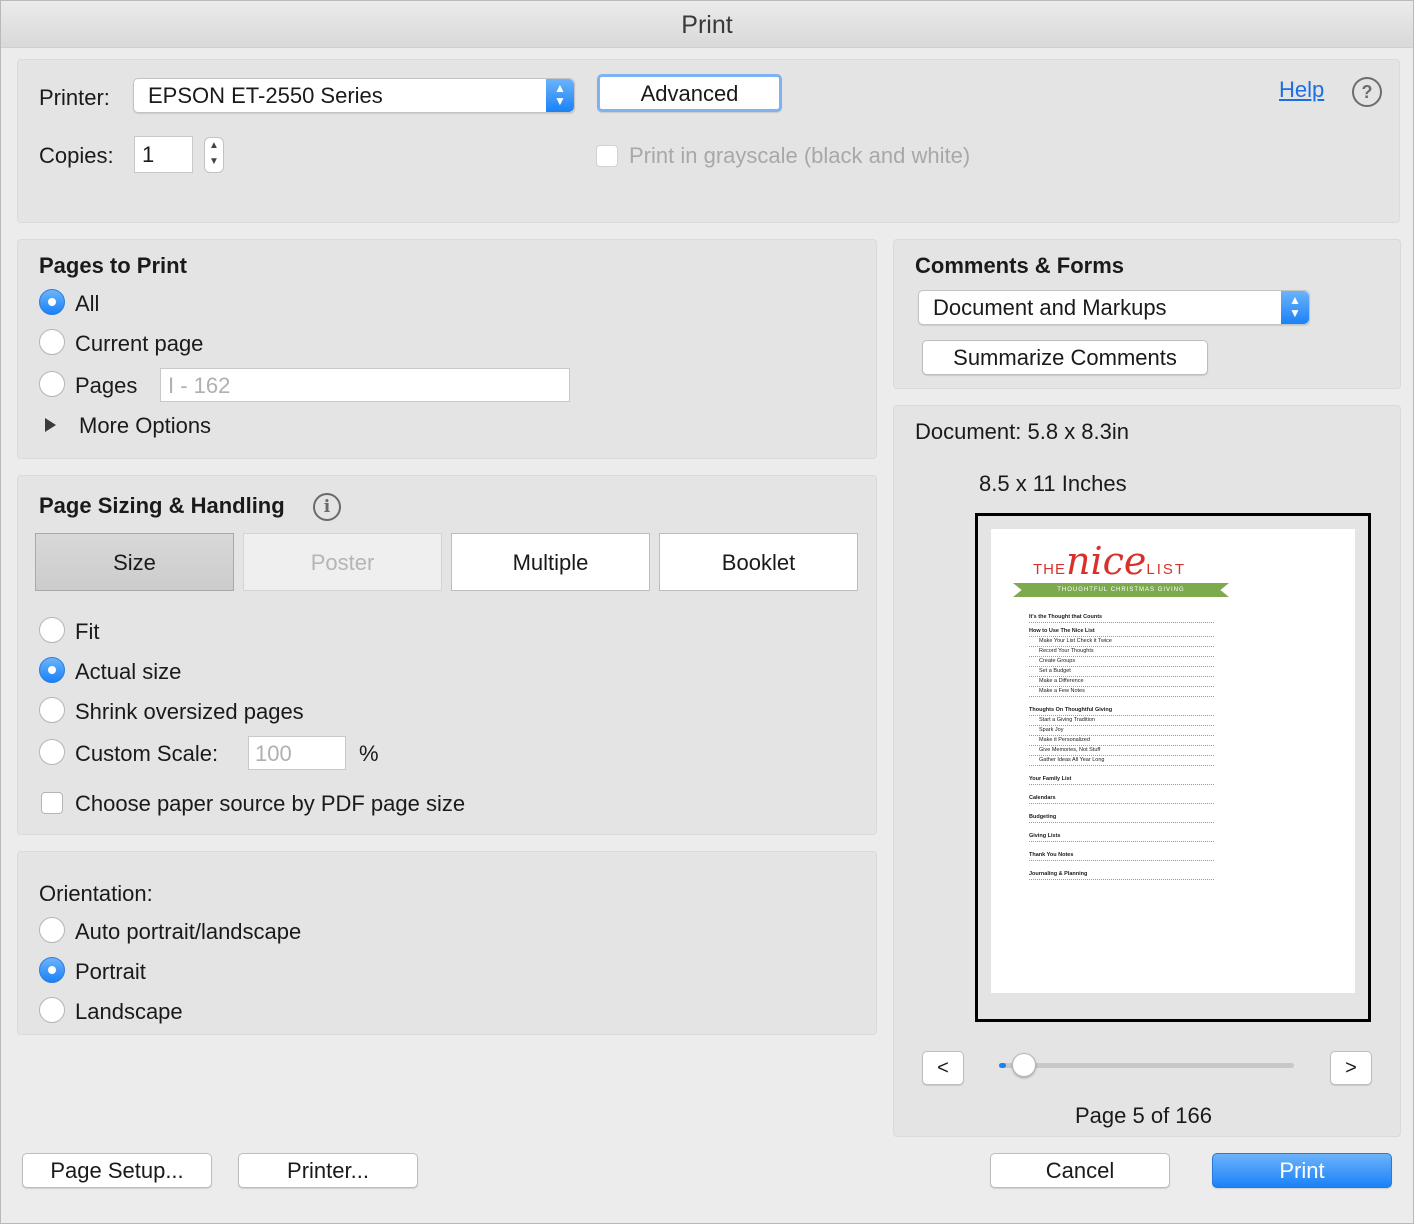  What do you see at coordinates (113, 265) in the screenshot?
I see `pages-to-print-title: Pages to Print` at bounding box center [113, 265].